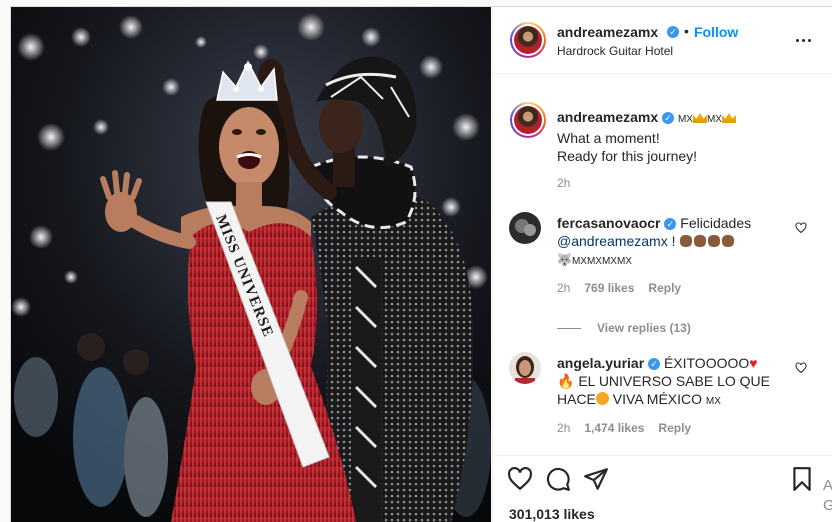 Image resolution: width=832 pixels, height=522 pixels. I want to click on comment-line-2: EL UNIVERSO SABE LO QUE, so click(674, 381).